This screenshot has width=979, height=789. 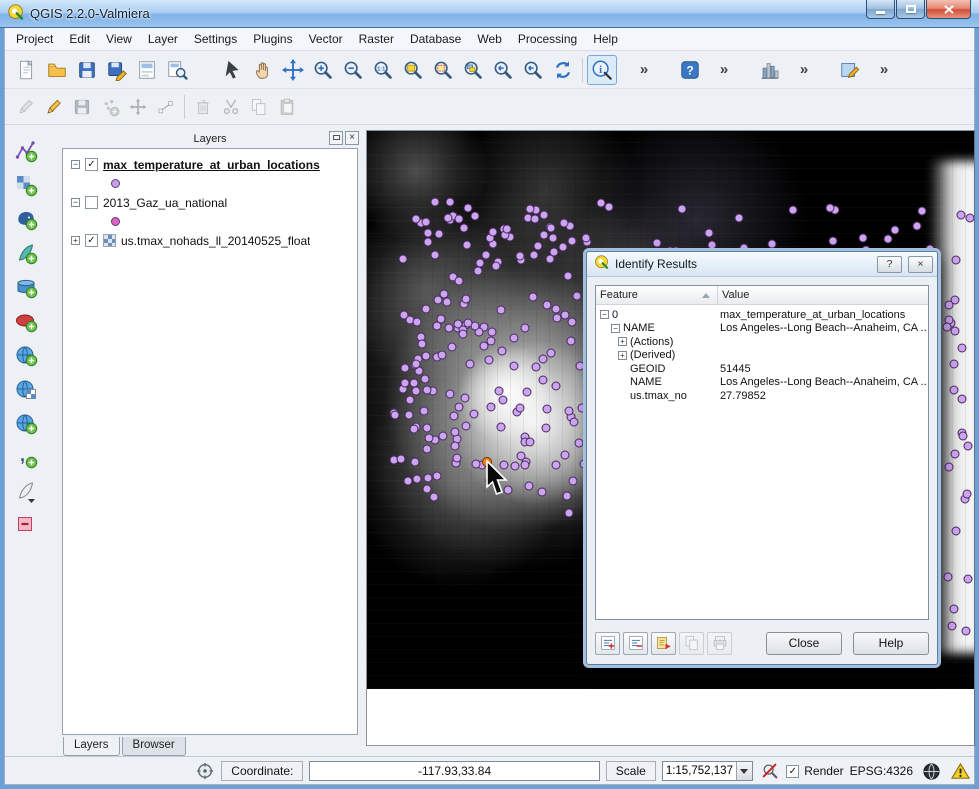 I want to click on layer-item: + ✓ us.tmax_nohads_ll_20140525_float, so click(x=210, y=240).